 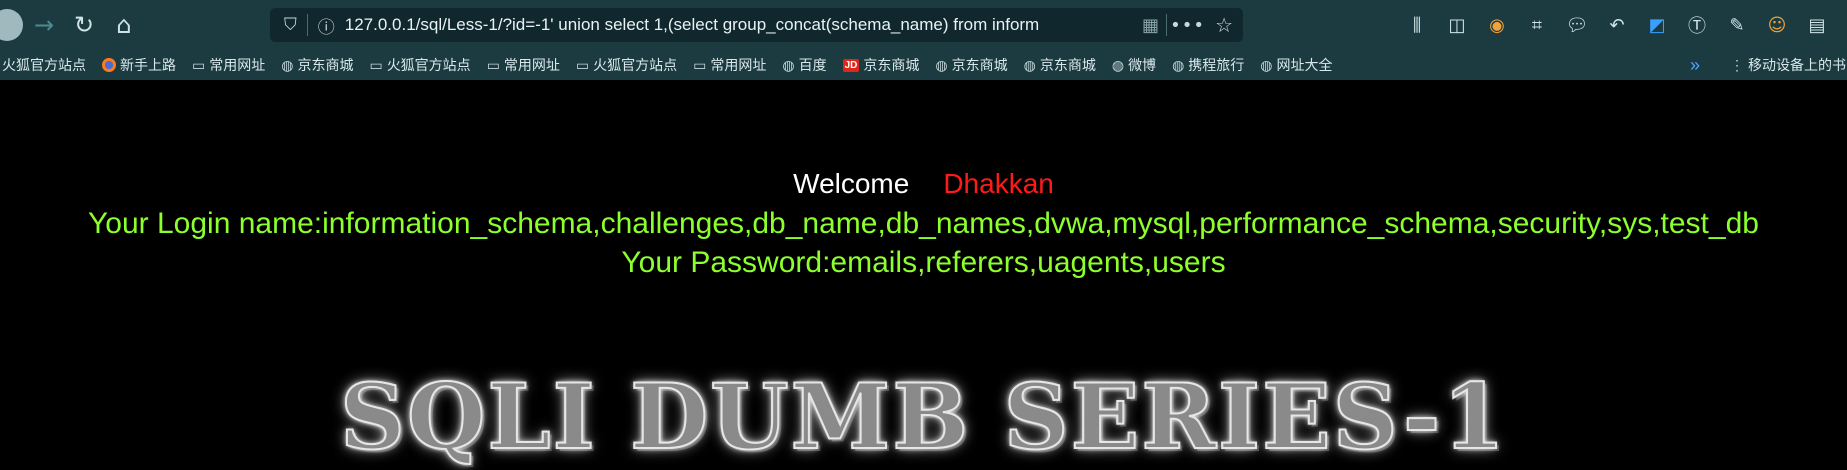 What do you see at coordinates (1817, 25) in the screenshot?
I see `menu-icon: ▤` at bounding box center [1817, 25].